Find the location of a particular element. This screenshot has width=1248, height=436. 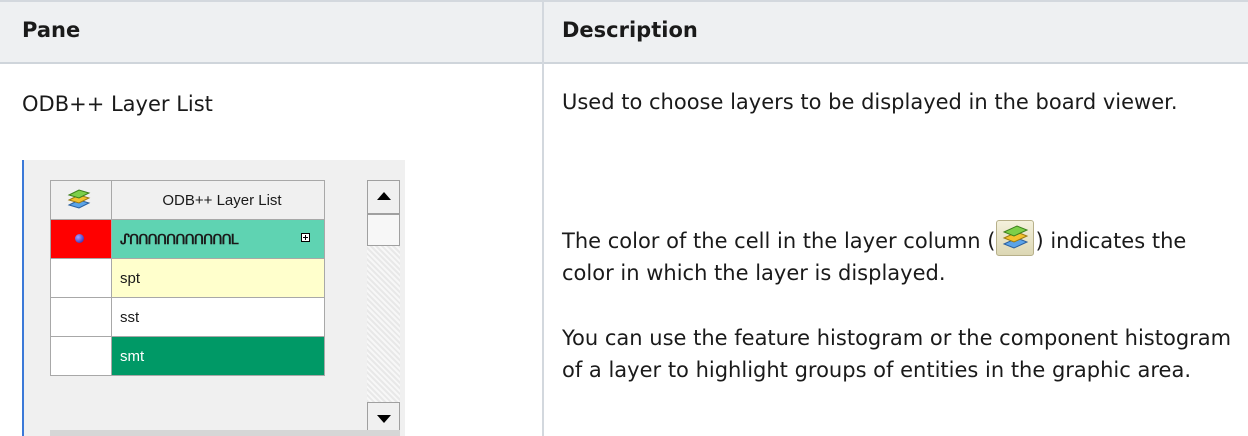

visible-marker-icon is located at coordinates (79, 238).